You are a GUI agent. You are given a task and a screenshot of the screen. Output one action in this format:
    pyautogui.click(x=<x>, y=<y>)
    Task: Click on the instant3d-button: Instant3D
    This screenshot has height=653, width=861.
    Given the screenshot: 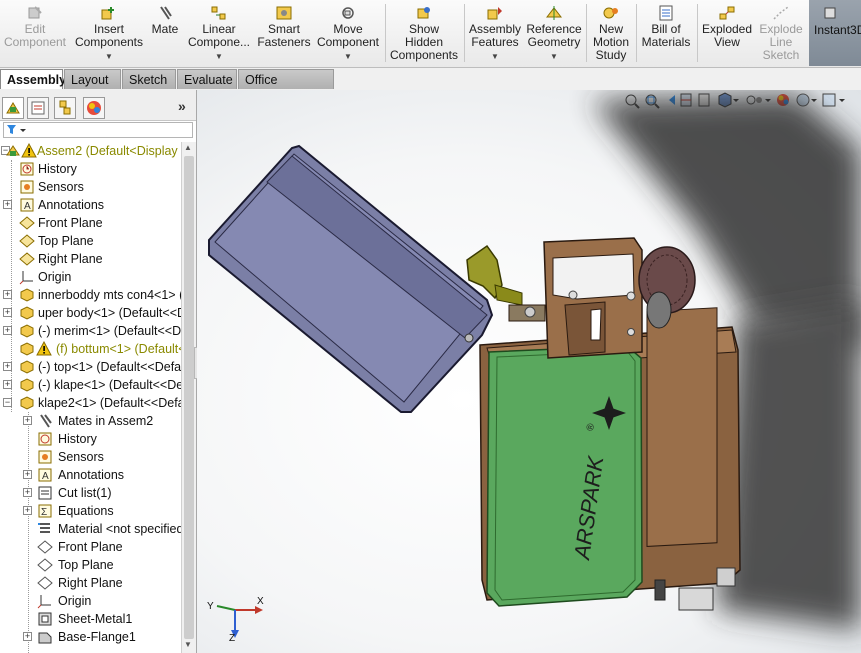 What is the action you would take?
    pyautogui.click(x=835, y=33)
    